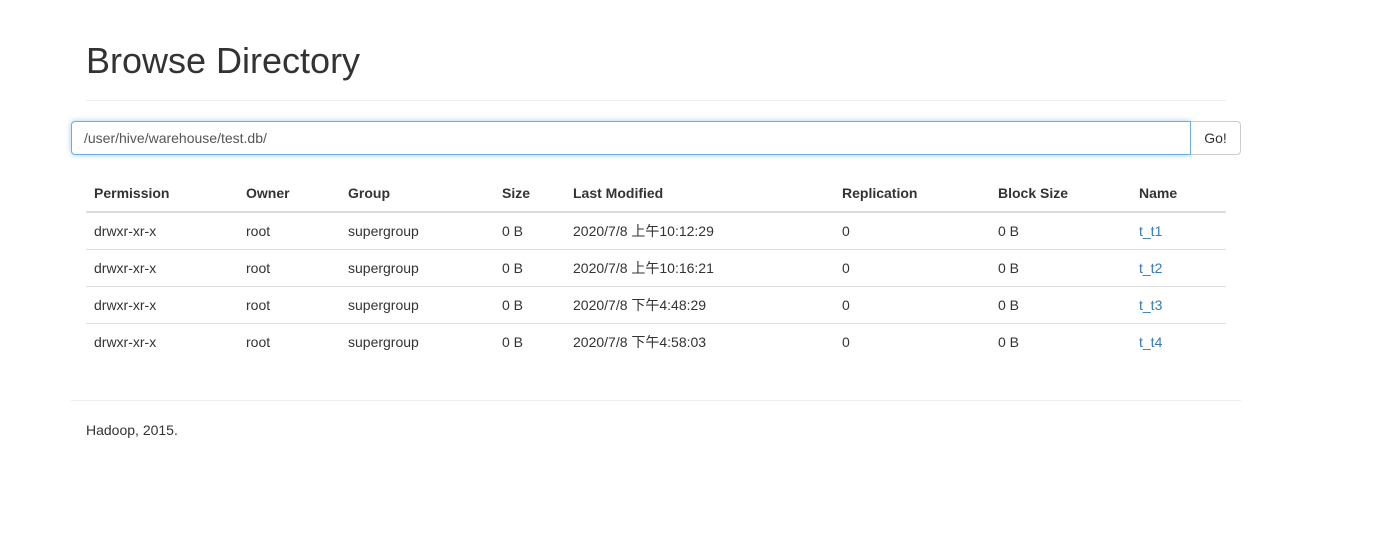 This screenshot has height=537, width=1373. I want to click on directory-path-input, so click(631, 138).